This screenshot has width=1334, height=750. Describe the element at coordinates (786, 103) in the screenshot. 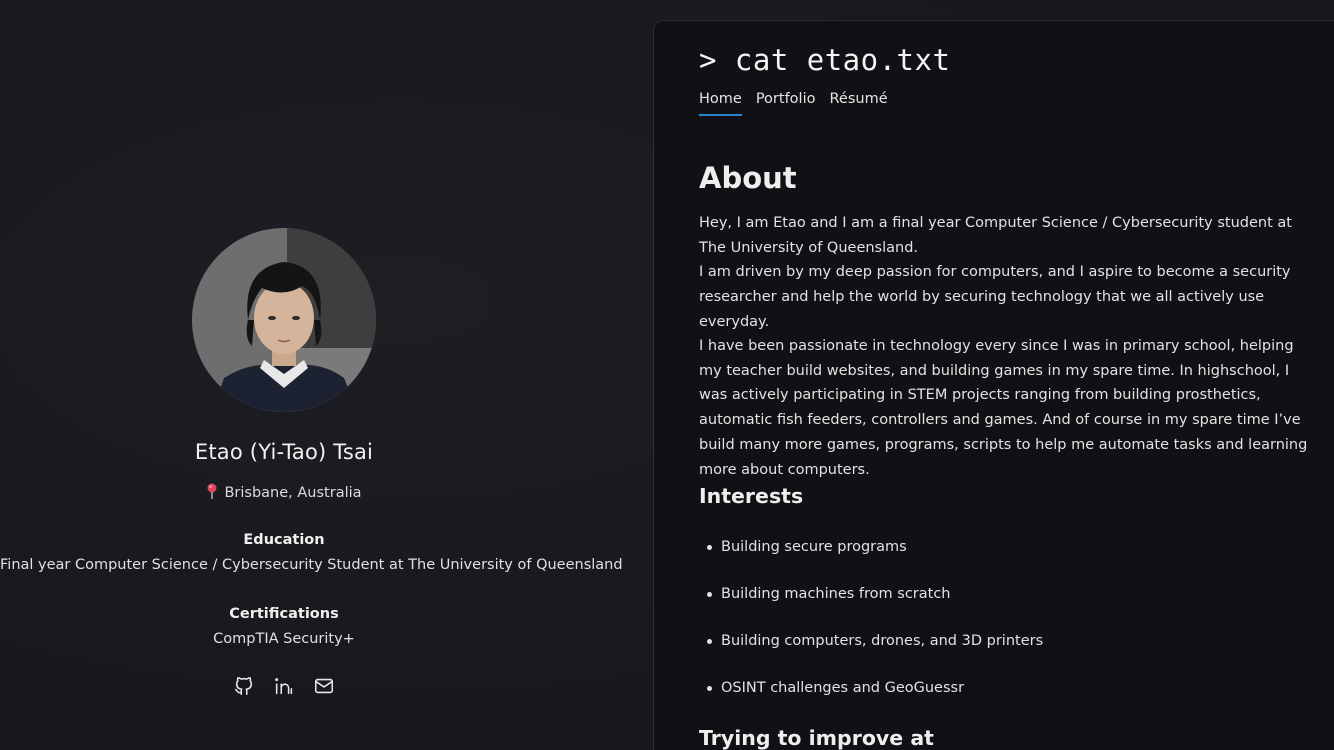

I see `nav-portfolio: Portfolio` at that location.